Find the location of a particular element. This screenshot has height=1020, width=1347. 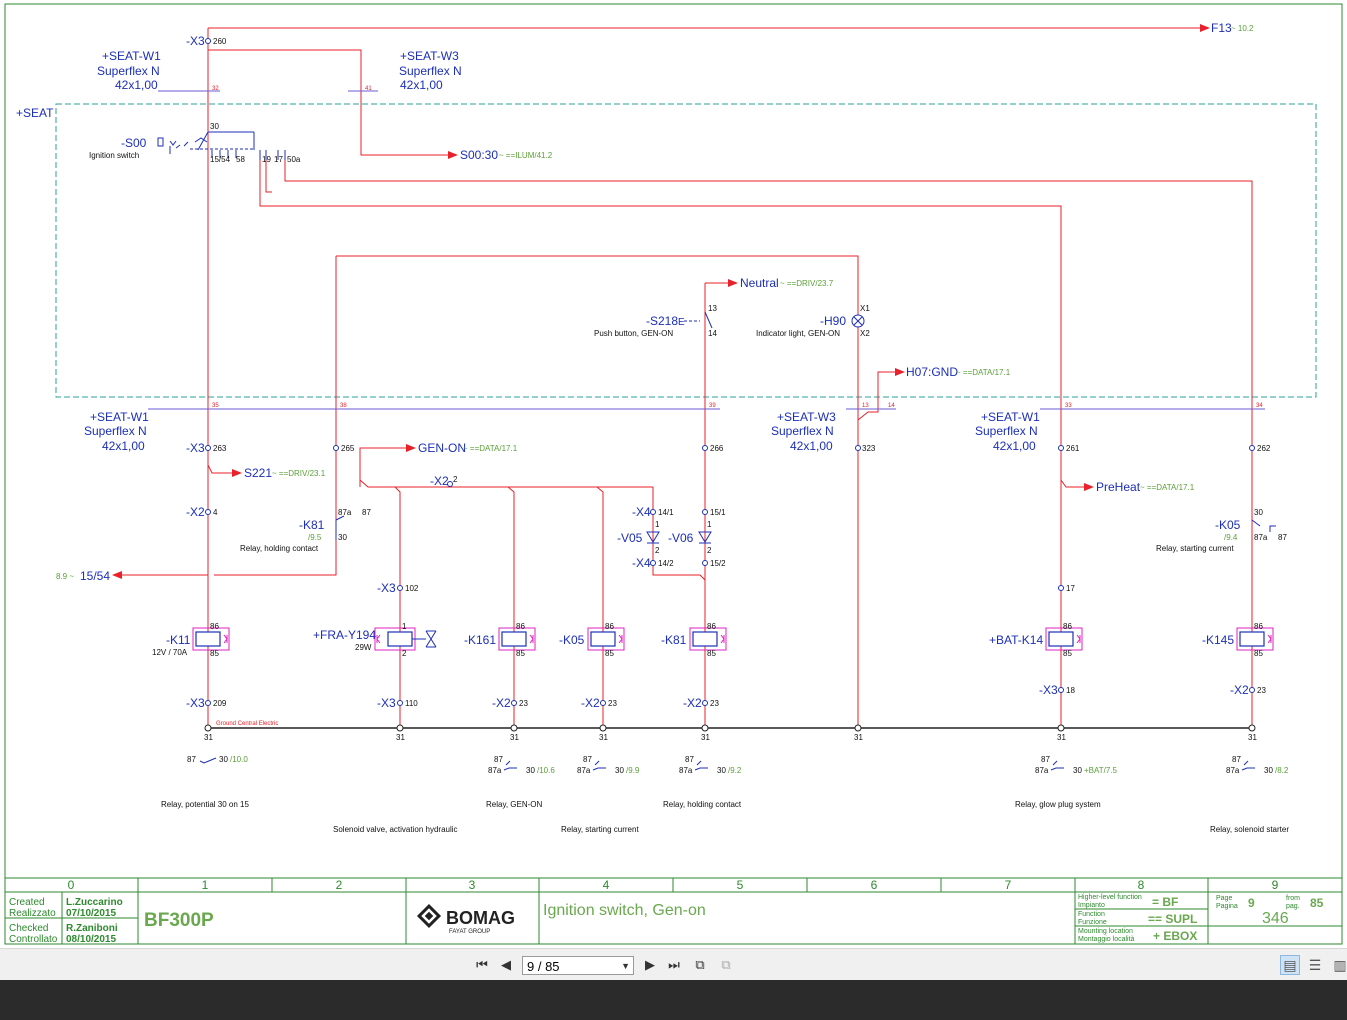

page-forward-icon: ⧉ is located at coordinates (726, 965).